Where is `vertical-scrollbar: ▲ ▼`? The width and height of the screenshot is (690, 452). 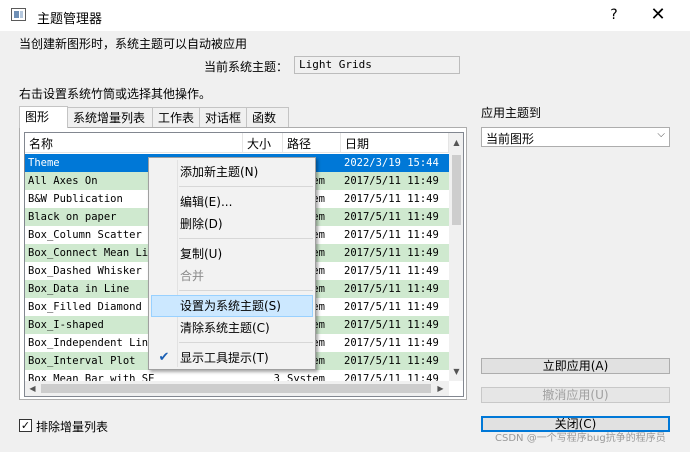 vertical-scrollbar: ▲ ▼ is located at coordinates (456, 257).